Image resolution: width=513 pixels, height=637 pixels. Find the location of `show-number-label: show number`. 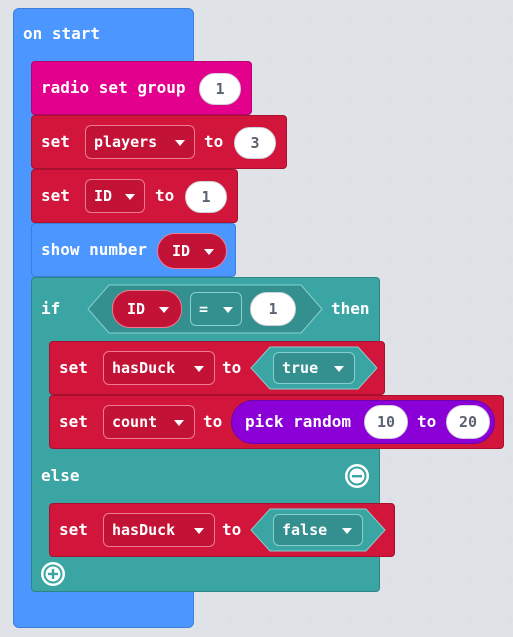

show-number-label: show number is located at coordinates (94, 249).